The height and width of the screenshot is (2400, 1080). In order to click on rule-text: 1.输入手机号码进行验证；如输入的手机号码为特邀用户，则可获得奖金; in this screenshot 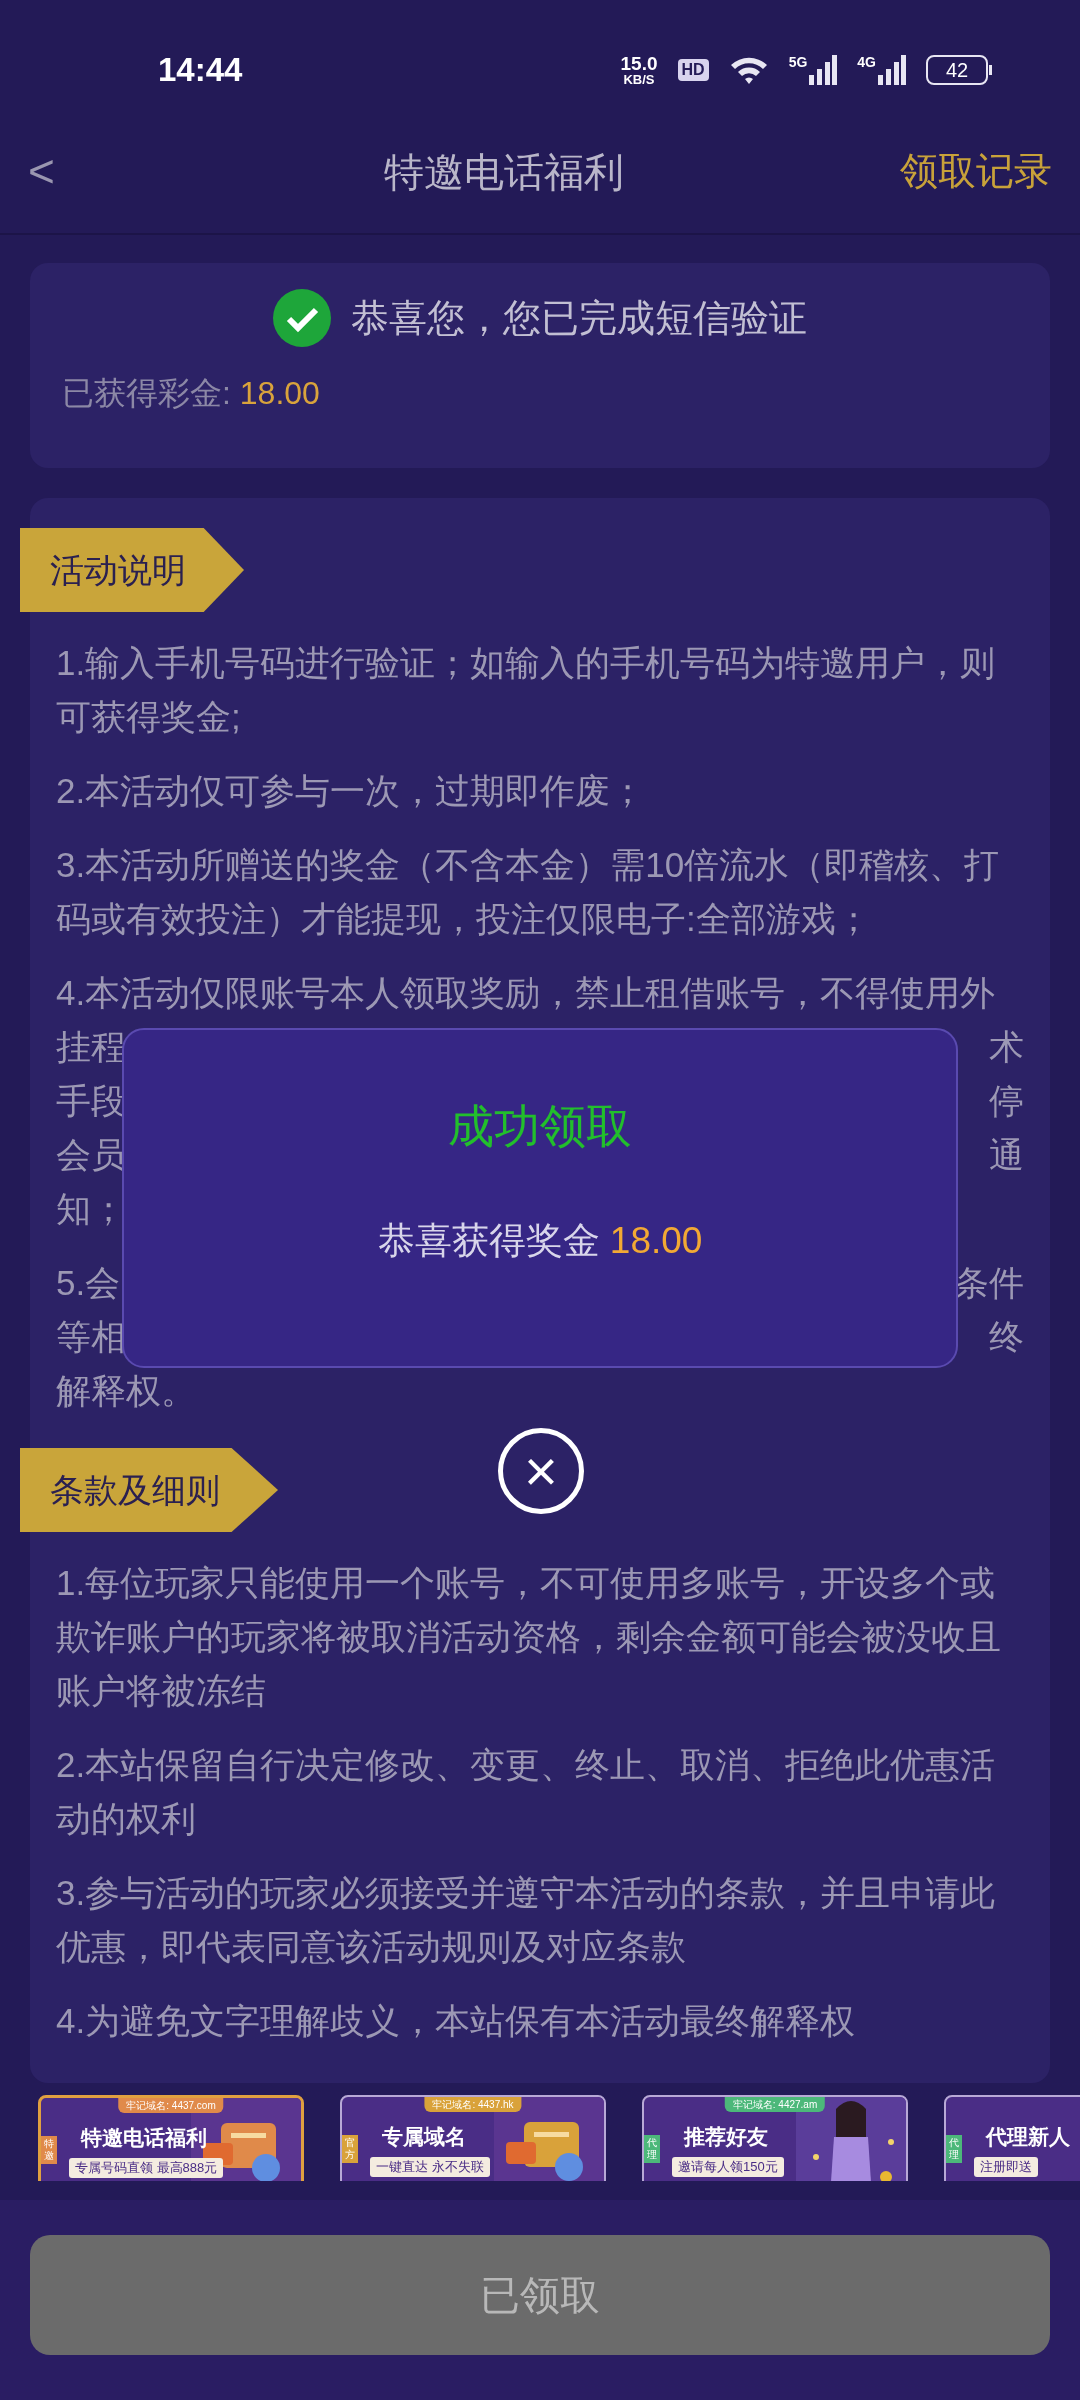, I will do `click(526, 690)`.